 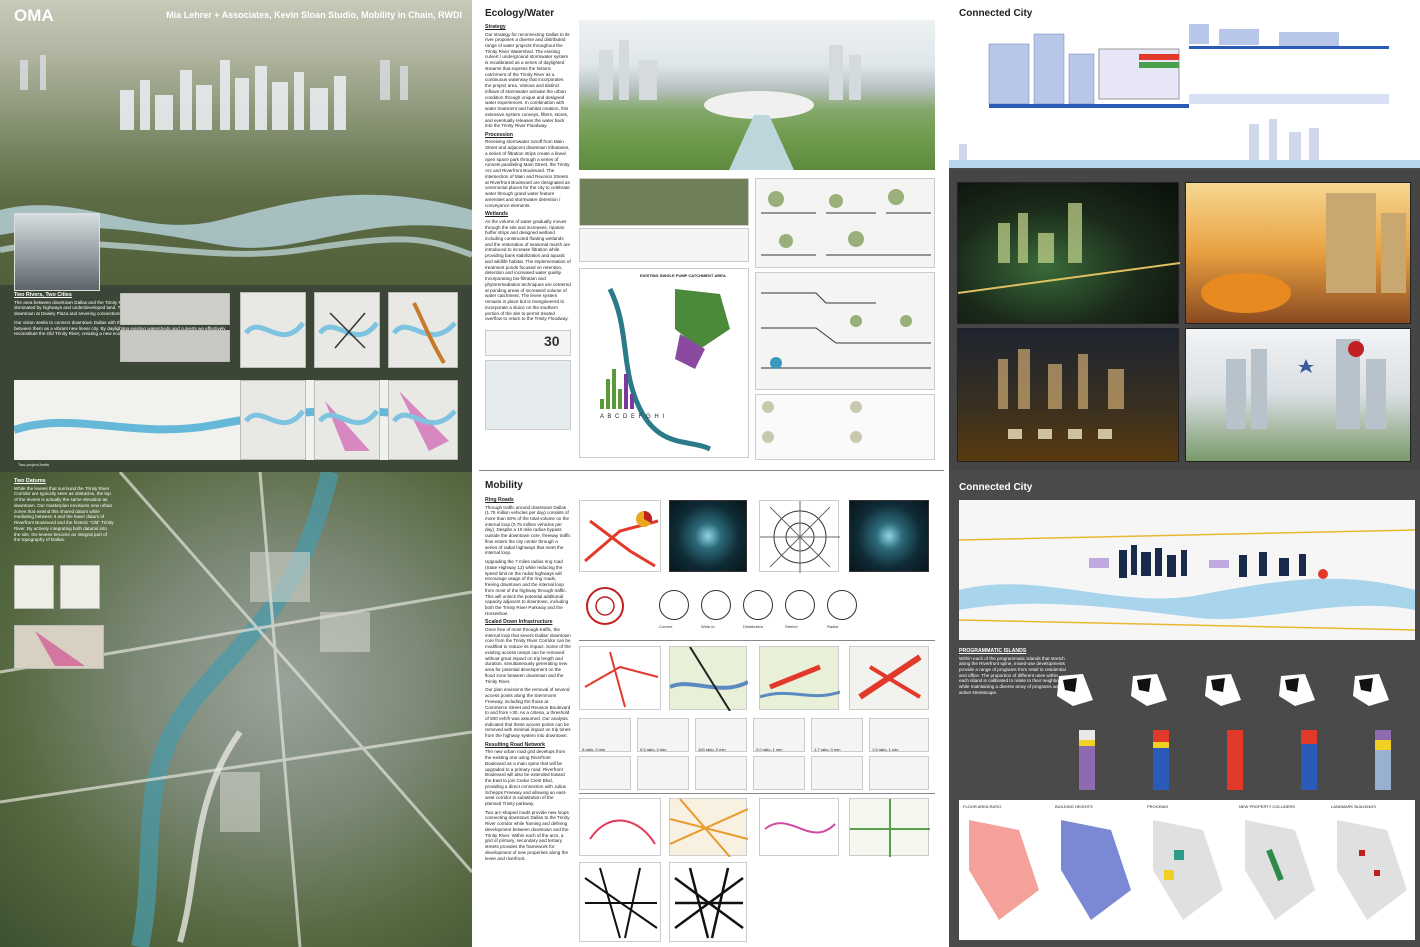 What do you see at coordinates (515, 744) in the screenshot?
I see `resulting-heading: Resulting Road Network` at bounding box center [515, 744].